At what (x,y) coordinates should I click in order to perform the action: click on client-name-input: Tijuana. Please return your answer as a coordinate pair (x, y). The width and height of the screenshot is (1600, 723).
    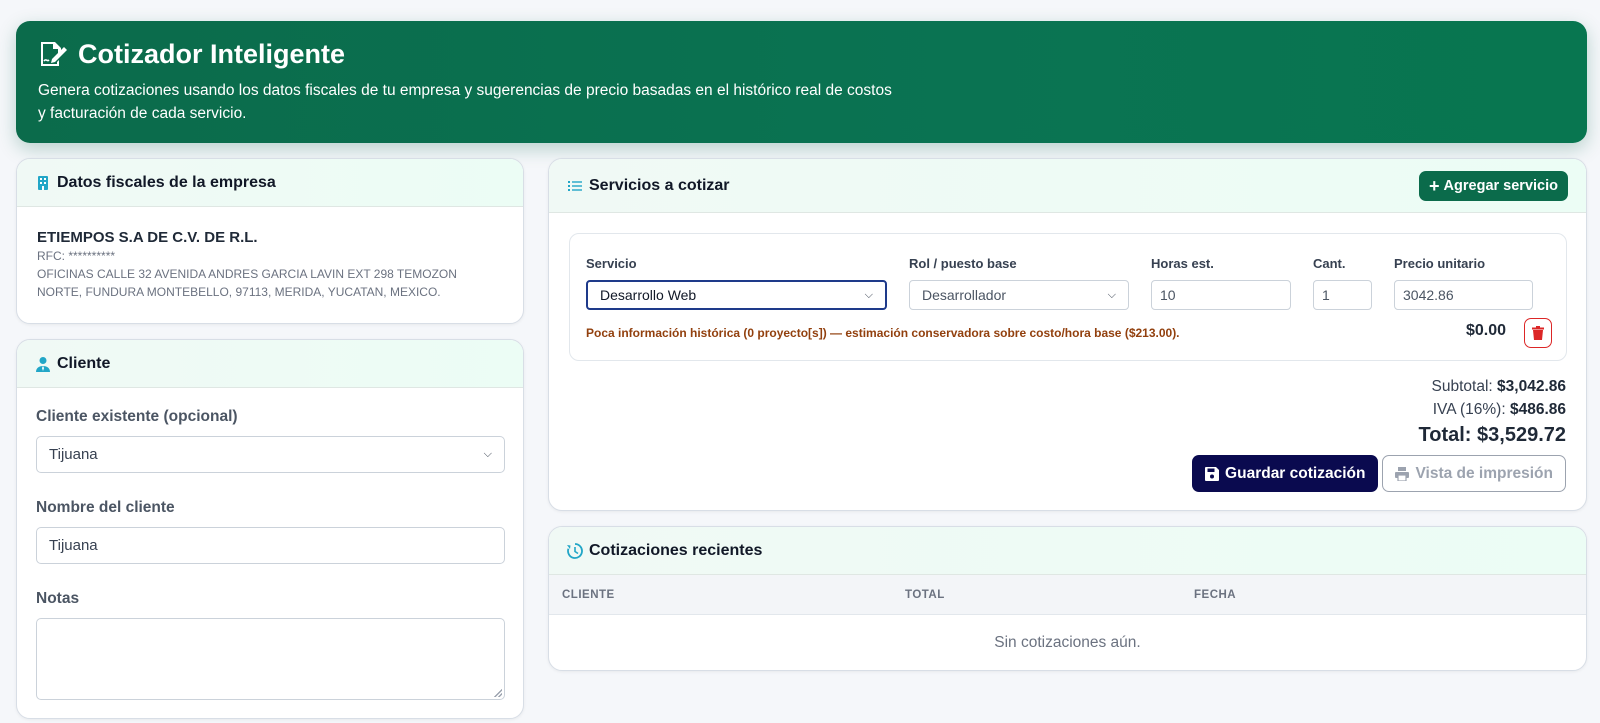
    Looking at the image, I should click on (270, 545).